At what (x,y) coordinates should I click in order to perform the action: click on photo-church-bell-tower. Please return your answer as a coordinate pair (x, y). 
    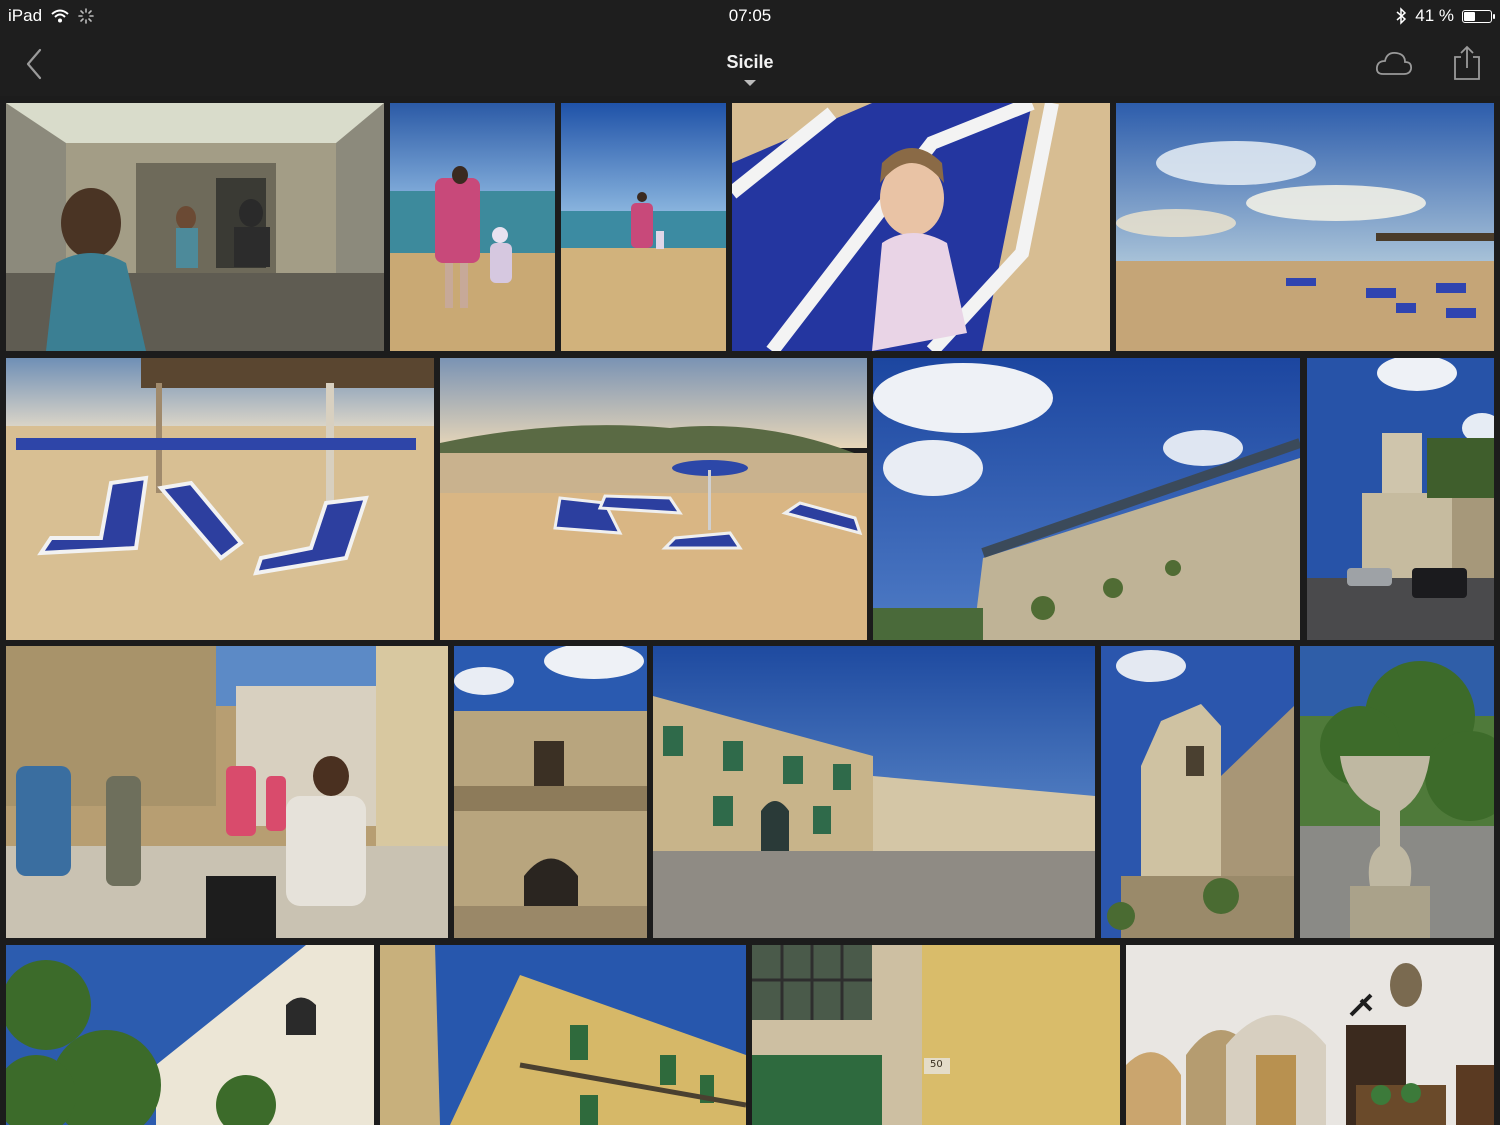
    Looking at the image, I should click on (1197, 792).